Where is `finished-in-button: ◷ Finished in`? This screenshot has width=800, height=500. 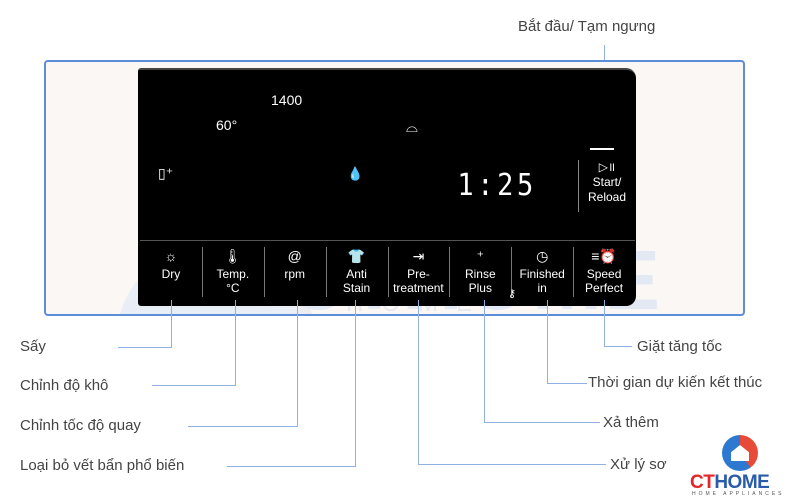 finished-in-button: ◷ Finished in is located at coordinates (542, 272).